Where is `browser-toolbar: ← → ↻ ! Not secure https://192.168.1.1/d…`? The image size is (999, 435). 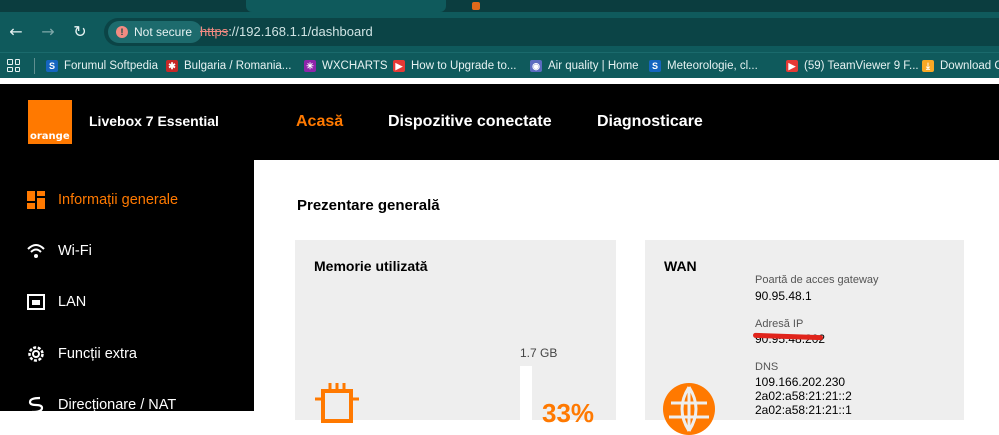
browser-toolbar: ← → ↻ ! Not secure https://192.168.1.1/d… is located at coordinates (499, 32).